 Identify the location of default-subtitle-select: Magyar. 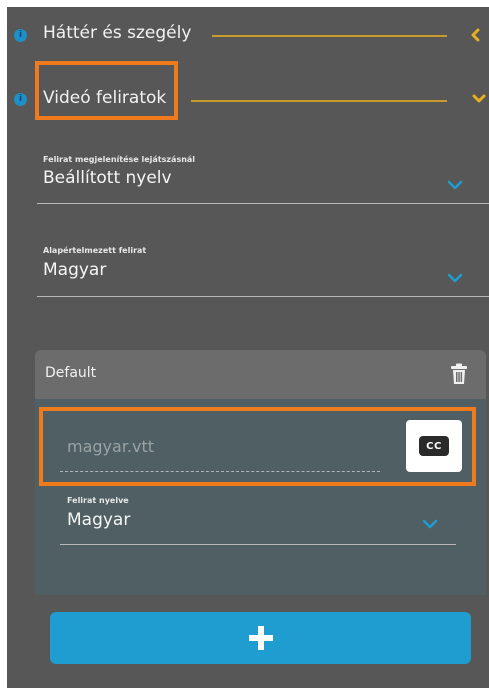
(74, 270).